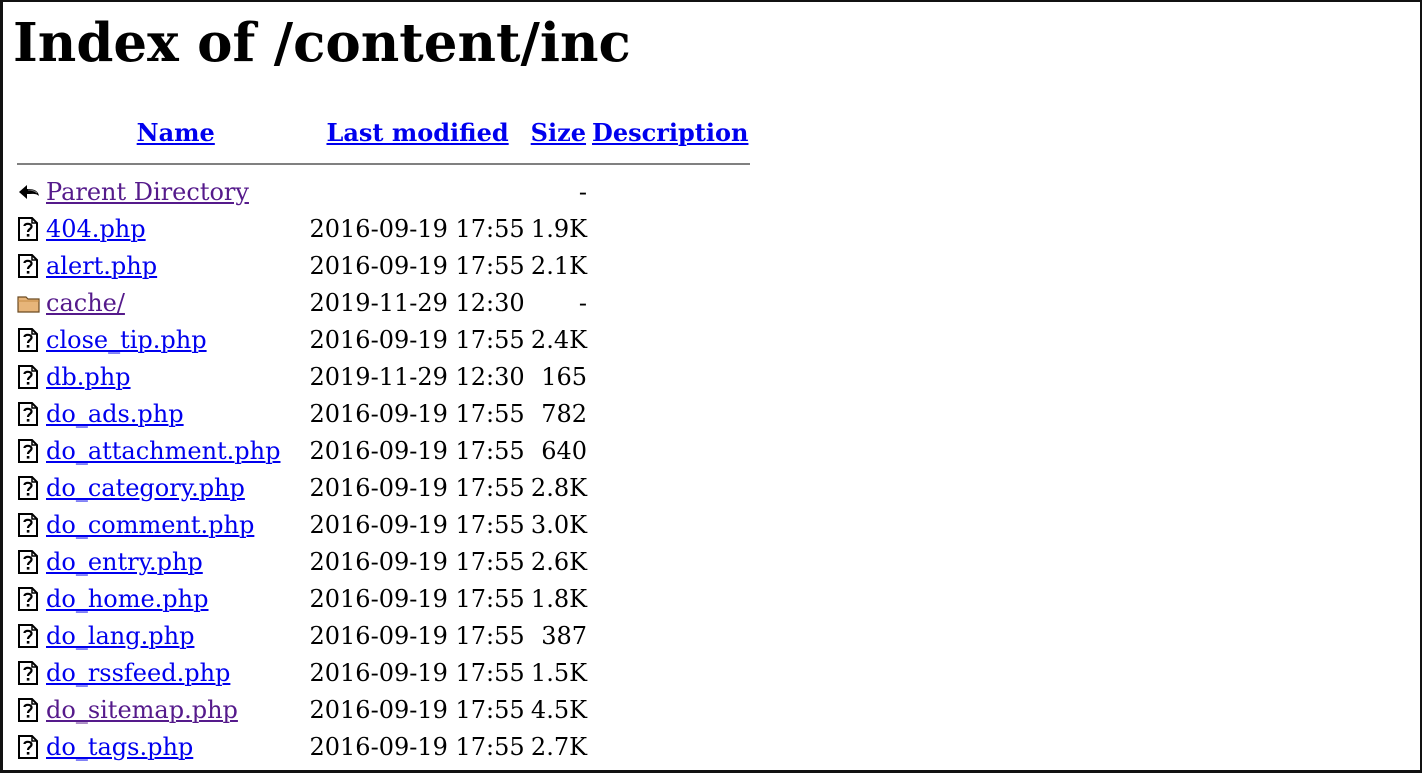  What do you see at coordinates (383, 487) in the screenshot?
I see `file-row: do_category.php 2016-09-19 17:55 2.8K` at bounding box center [383, 487].